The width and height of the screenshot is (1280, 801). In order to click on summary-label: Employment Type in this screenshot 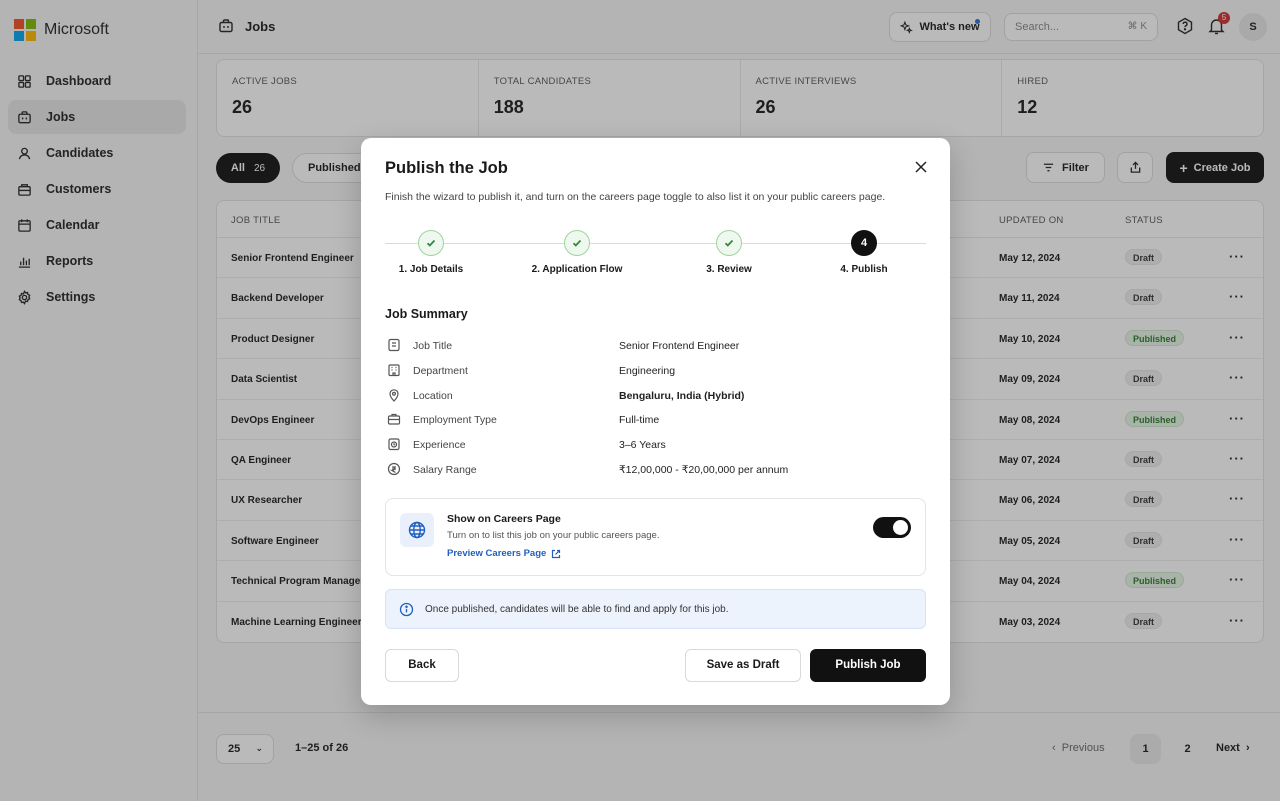, I will do `click(455, 420)`.